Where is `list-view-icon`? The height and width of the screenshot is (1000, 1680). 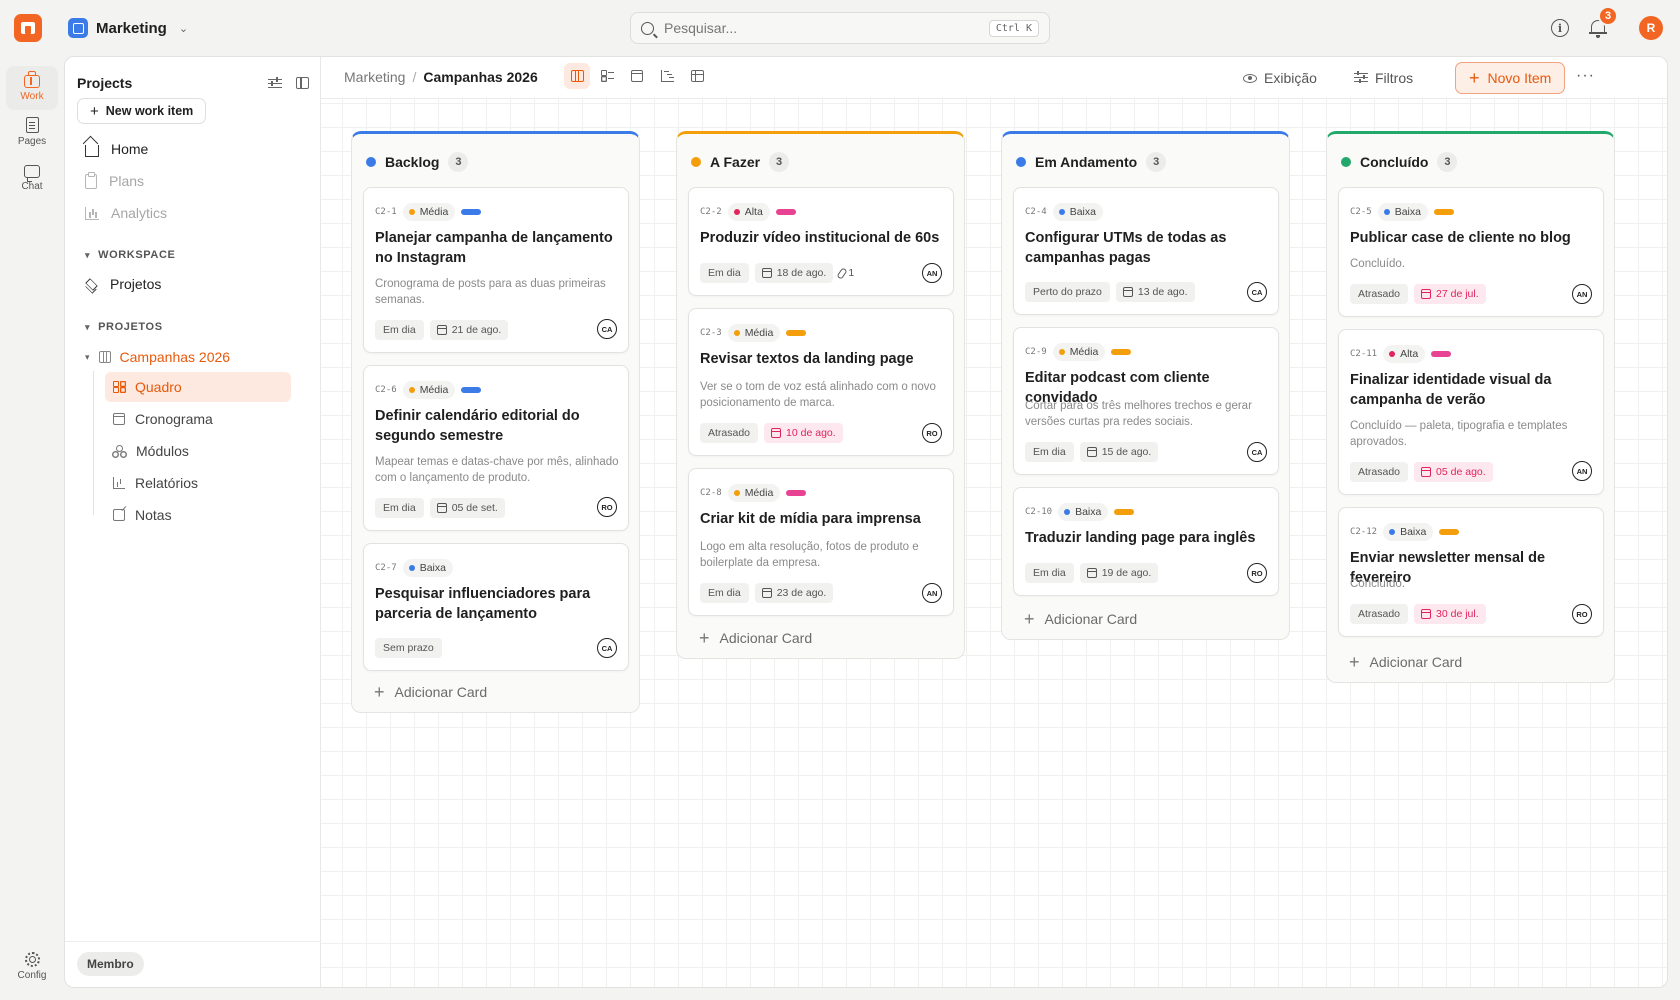
list-view-icon is located at coordinates (607, 76).